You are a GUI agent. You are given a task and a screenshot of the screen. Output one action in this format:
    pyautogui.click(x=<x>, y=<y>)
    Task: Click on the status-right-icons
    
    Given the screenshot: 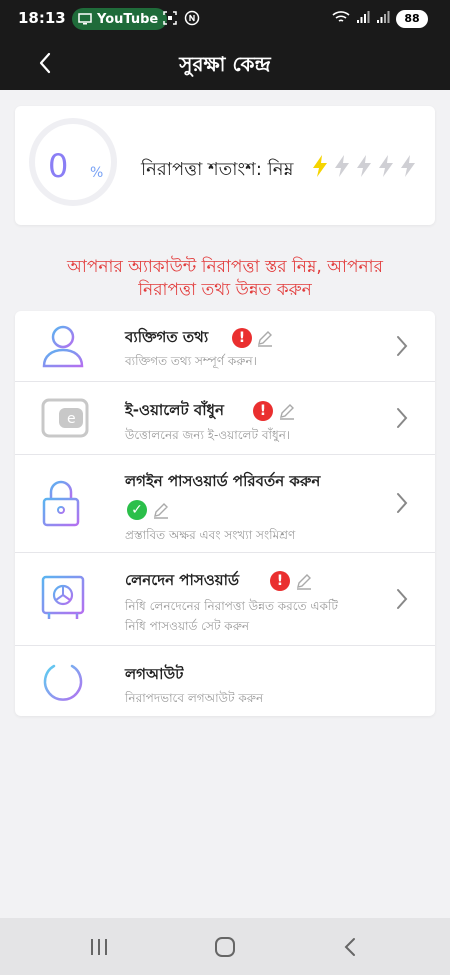 What is the action you would take?
    pyautogui.click(x=361, y=17)
    